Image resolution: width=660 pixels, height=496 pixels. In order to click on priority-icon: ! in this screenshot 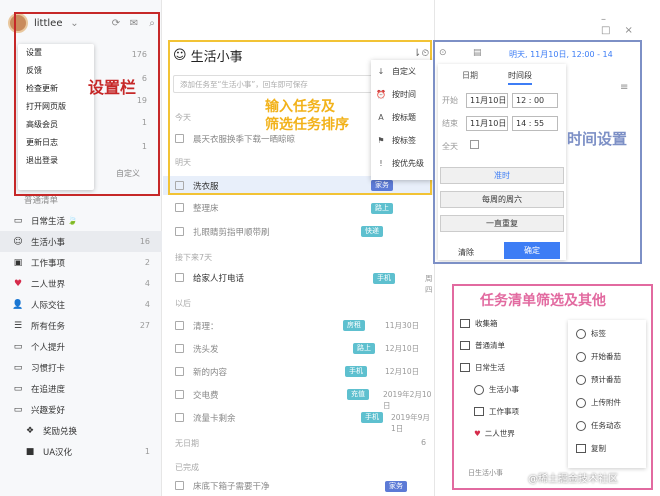, I will do `click(381, 163)`.